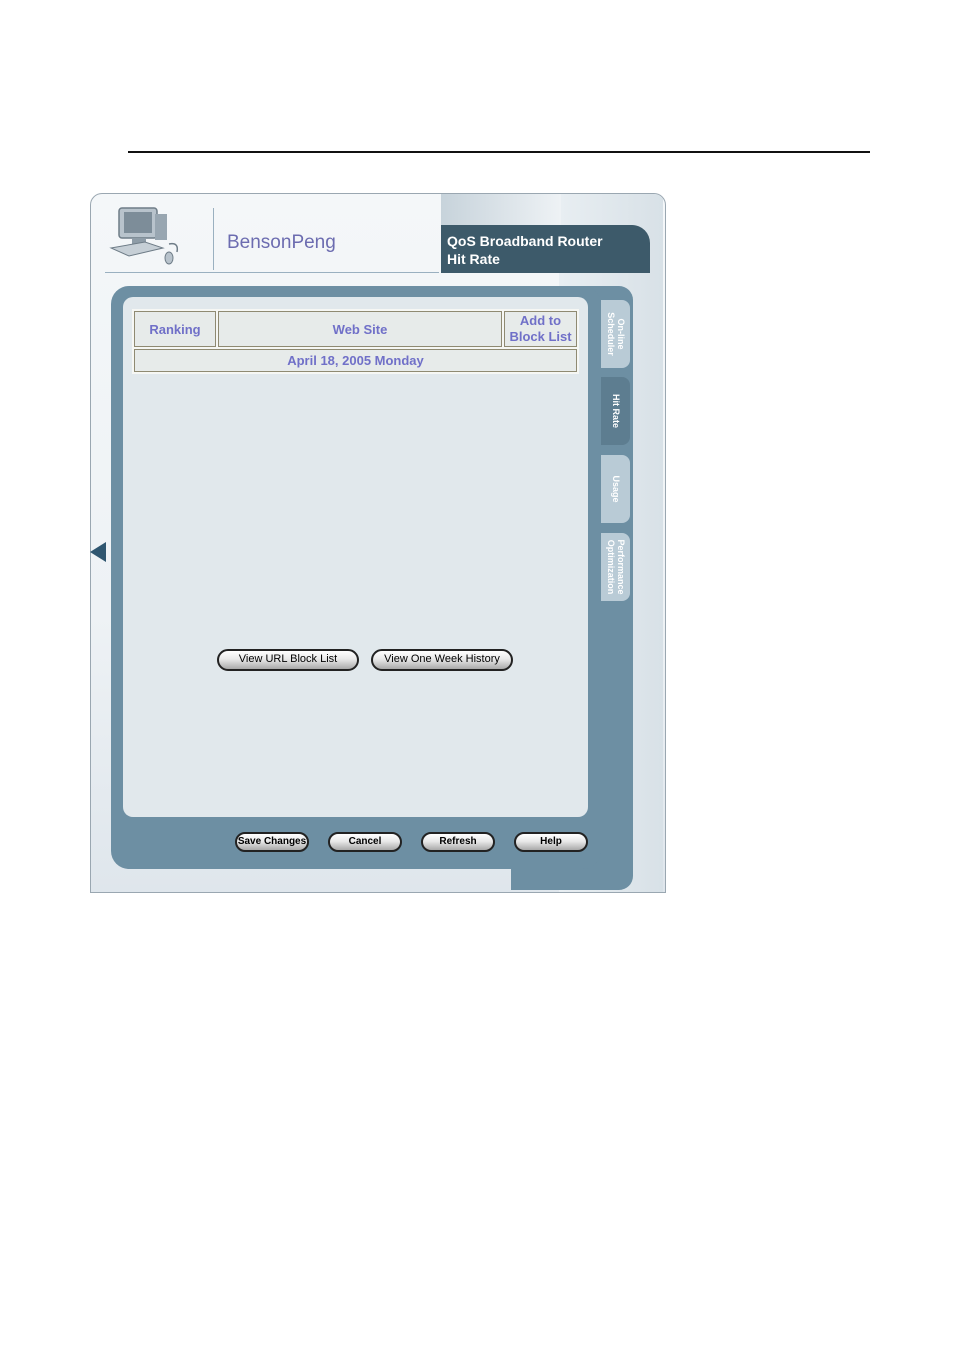  Describe the element at coordinates (540, 336) in the screenshot. I see `col-add-line-2: Block List` at that location.